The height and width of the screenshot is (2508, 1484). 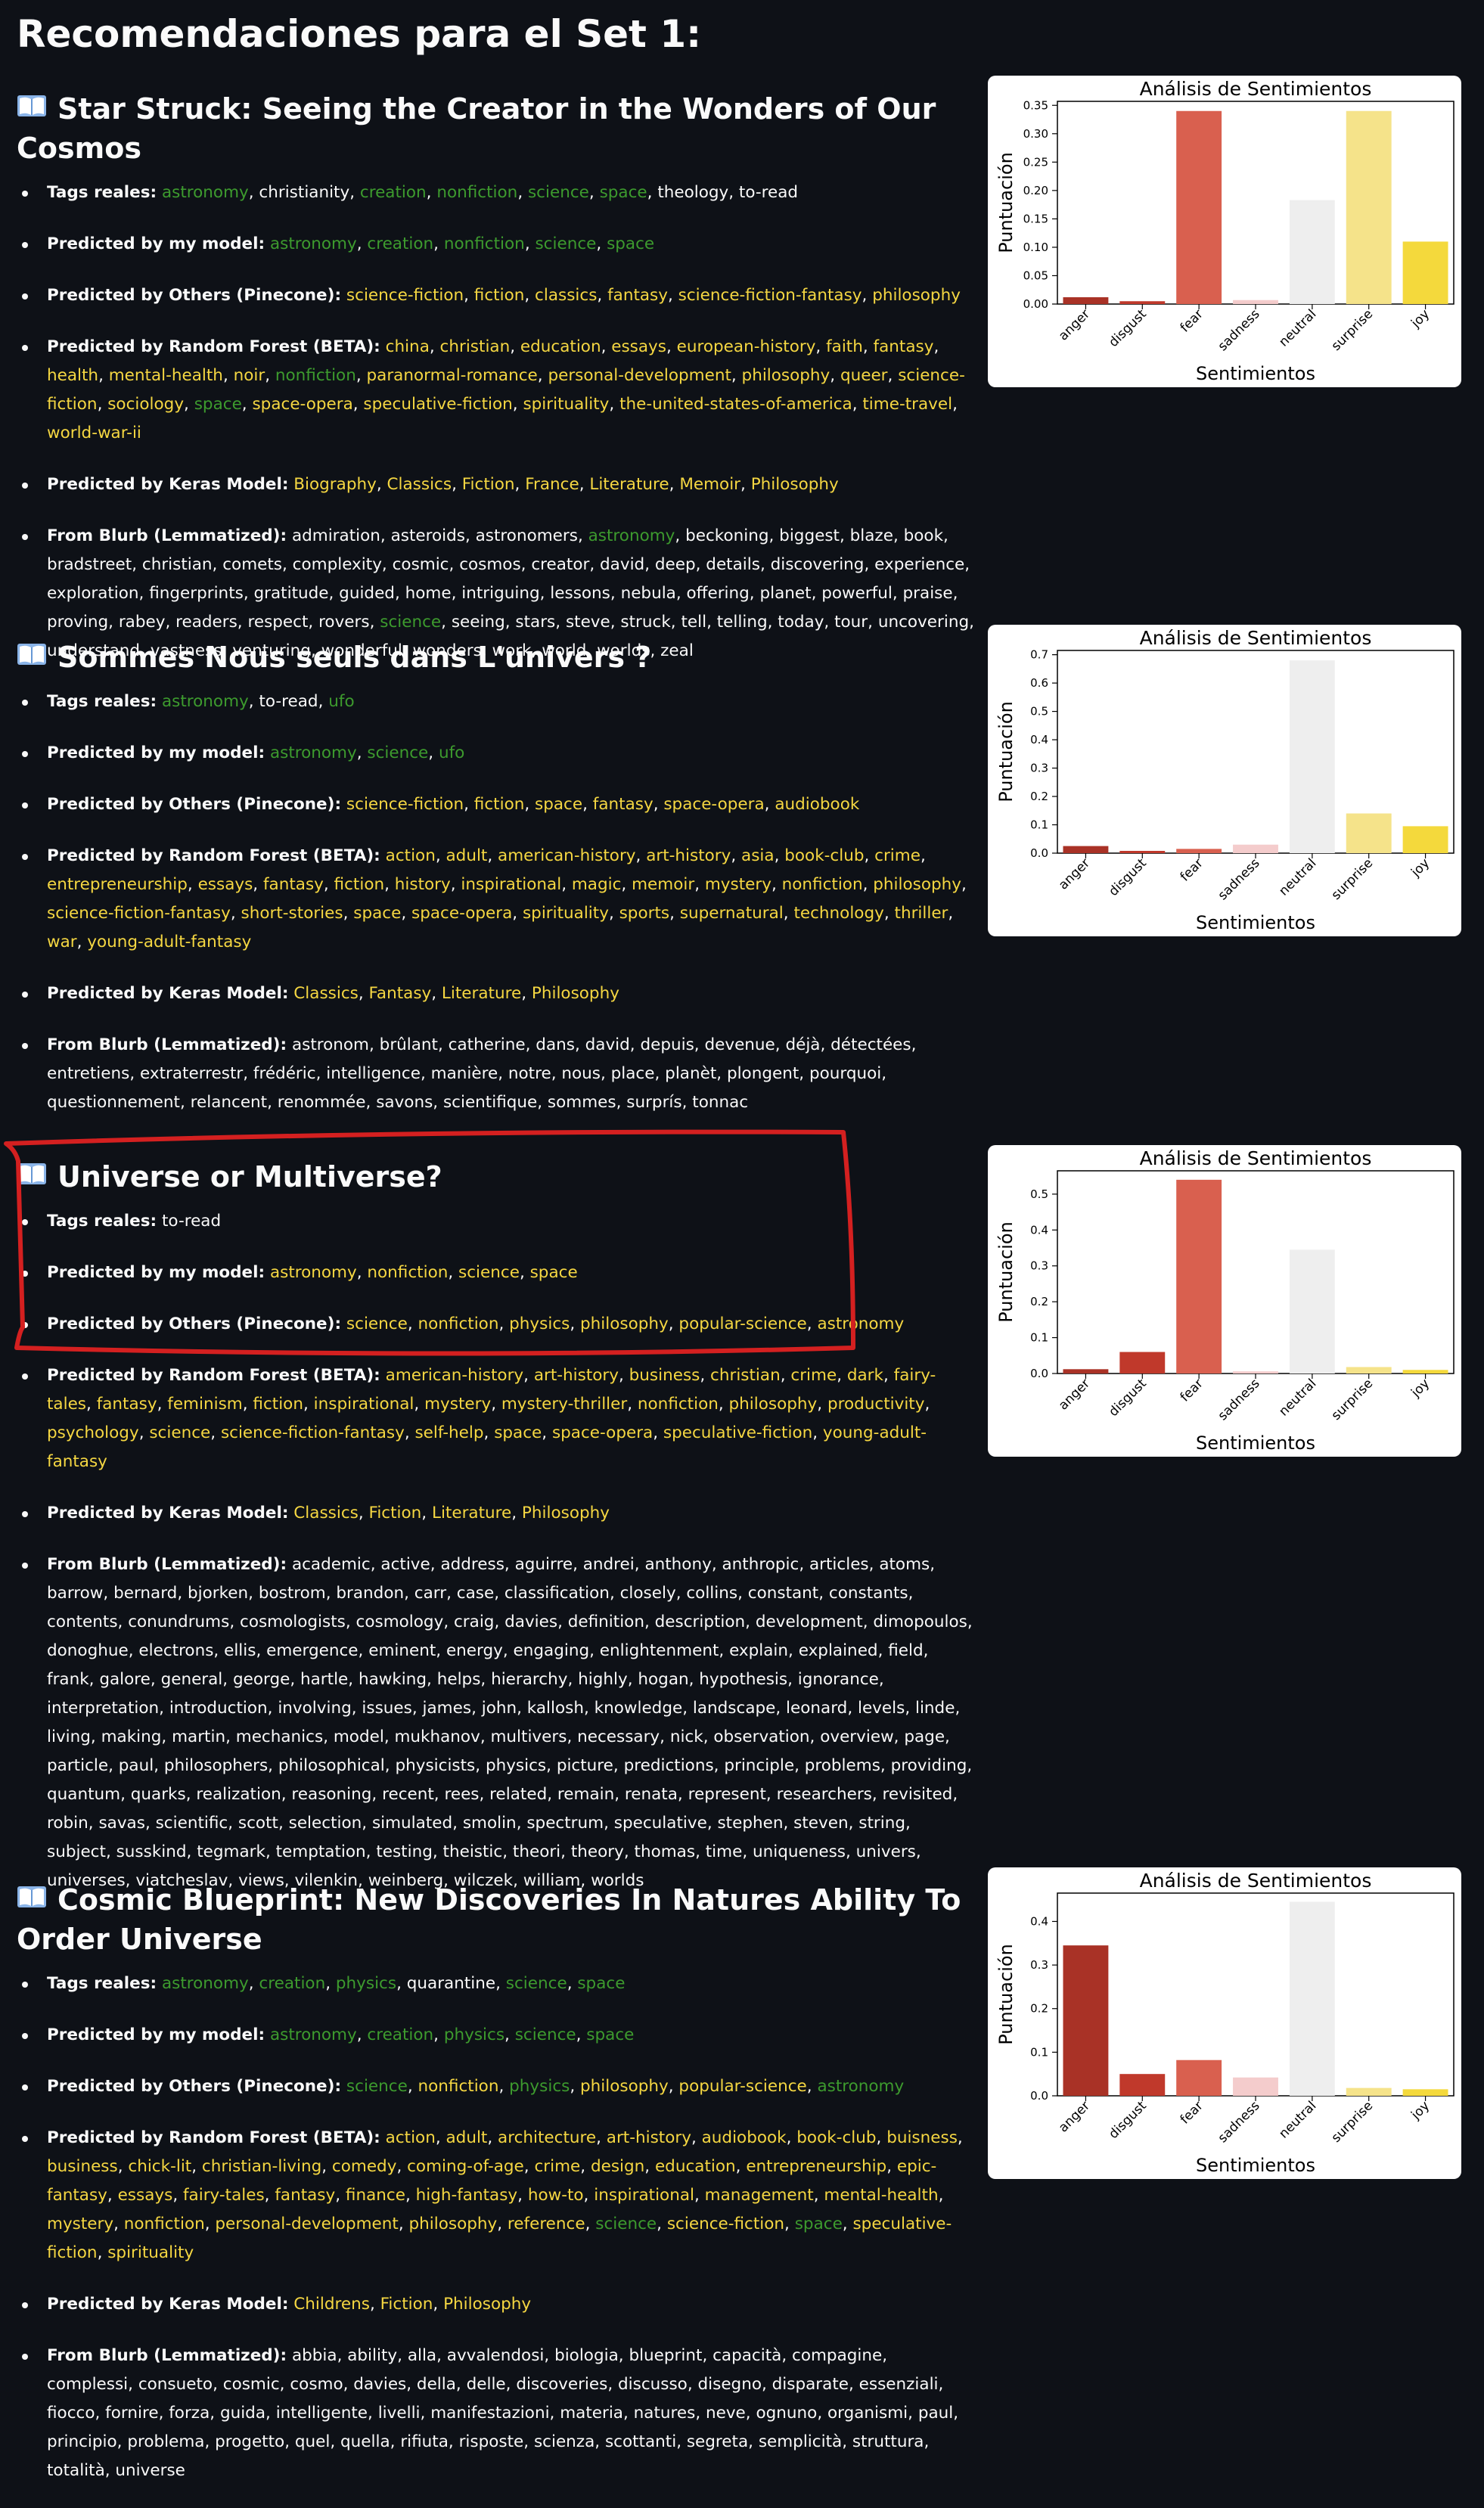 I want to click on tag: crime, so click(x=897, y=856).